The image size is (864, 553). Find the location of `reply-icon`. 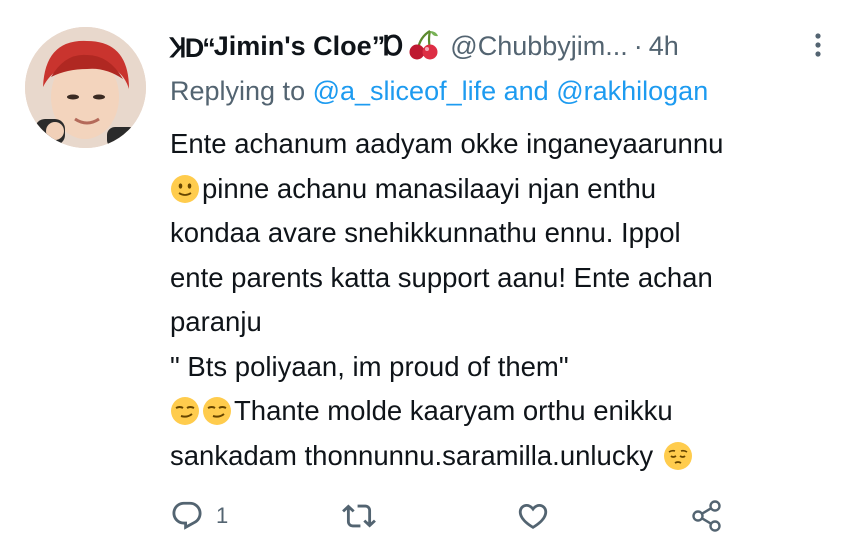

reply-icon is located at coordinates (187, 515).